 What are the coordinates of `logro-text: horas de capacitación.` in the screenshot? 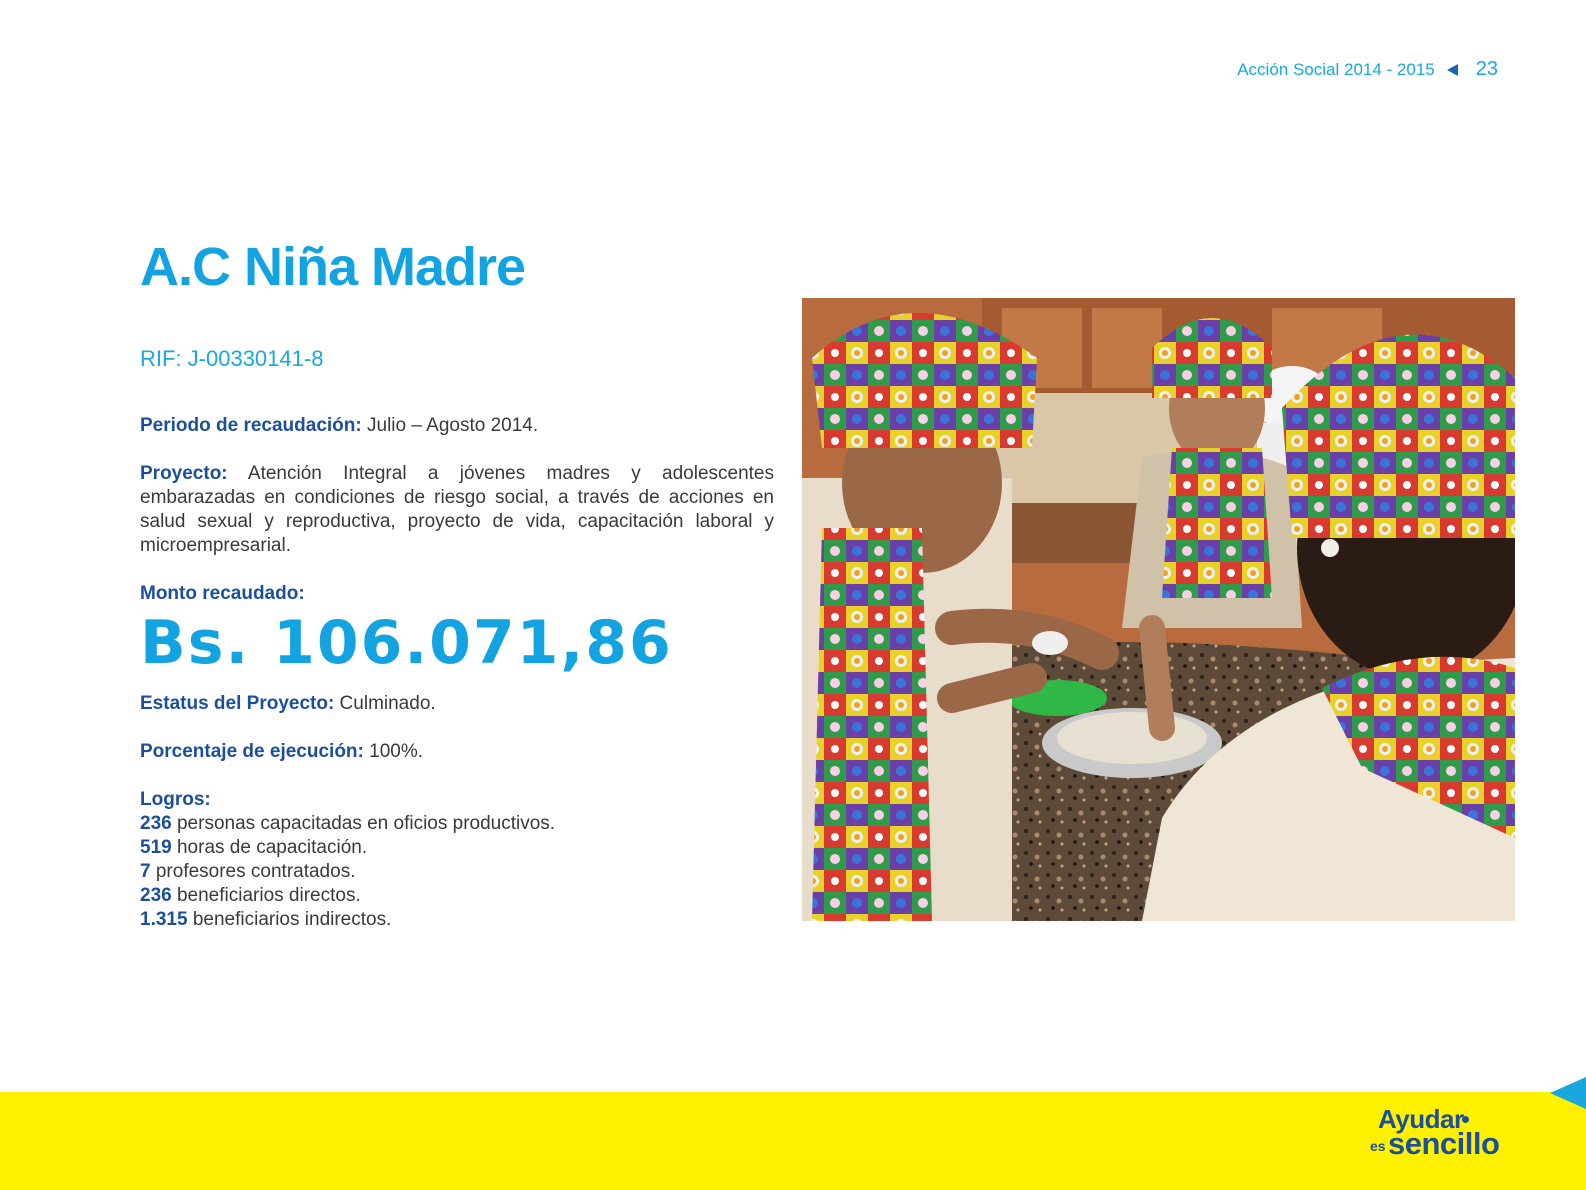 It's located at (269, 847).